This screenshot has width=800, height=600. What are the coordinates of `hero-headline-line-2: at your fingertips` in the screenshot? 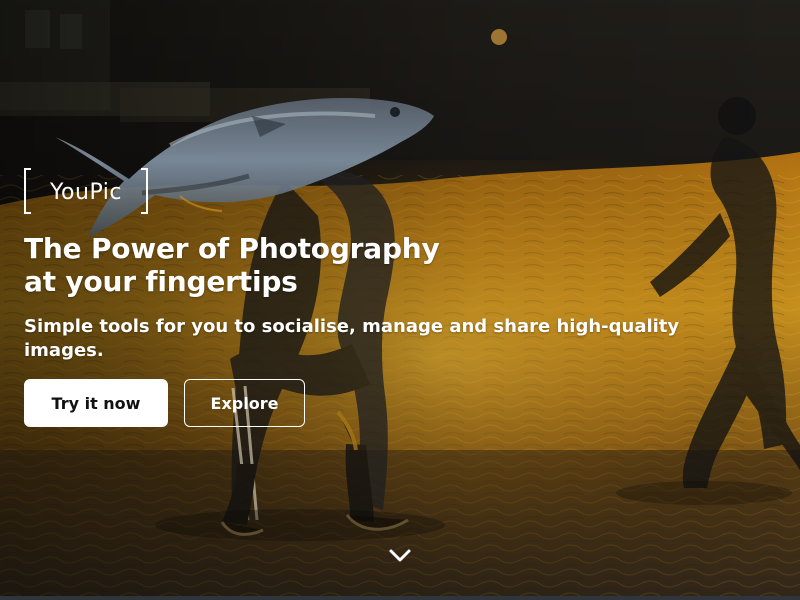 It's located at (161, 281).